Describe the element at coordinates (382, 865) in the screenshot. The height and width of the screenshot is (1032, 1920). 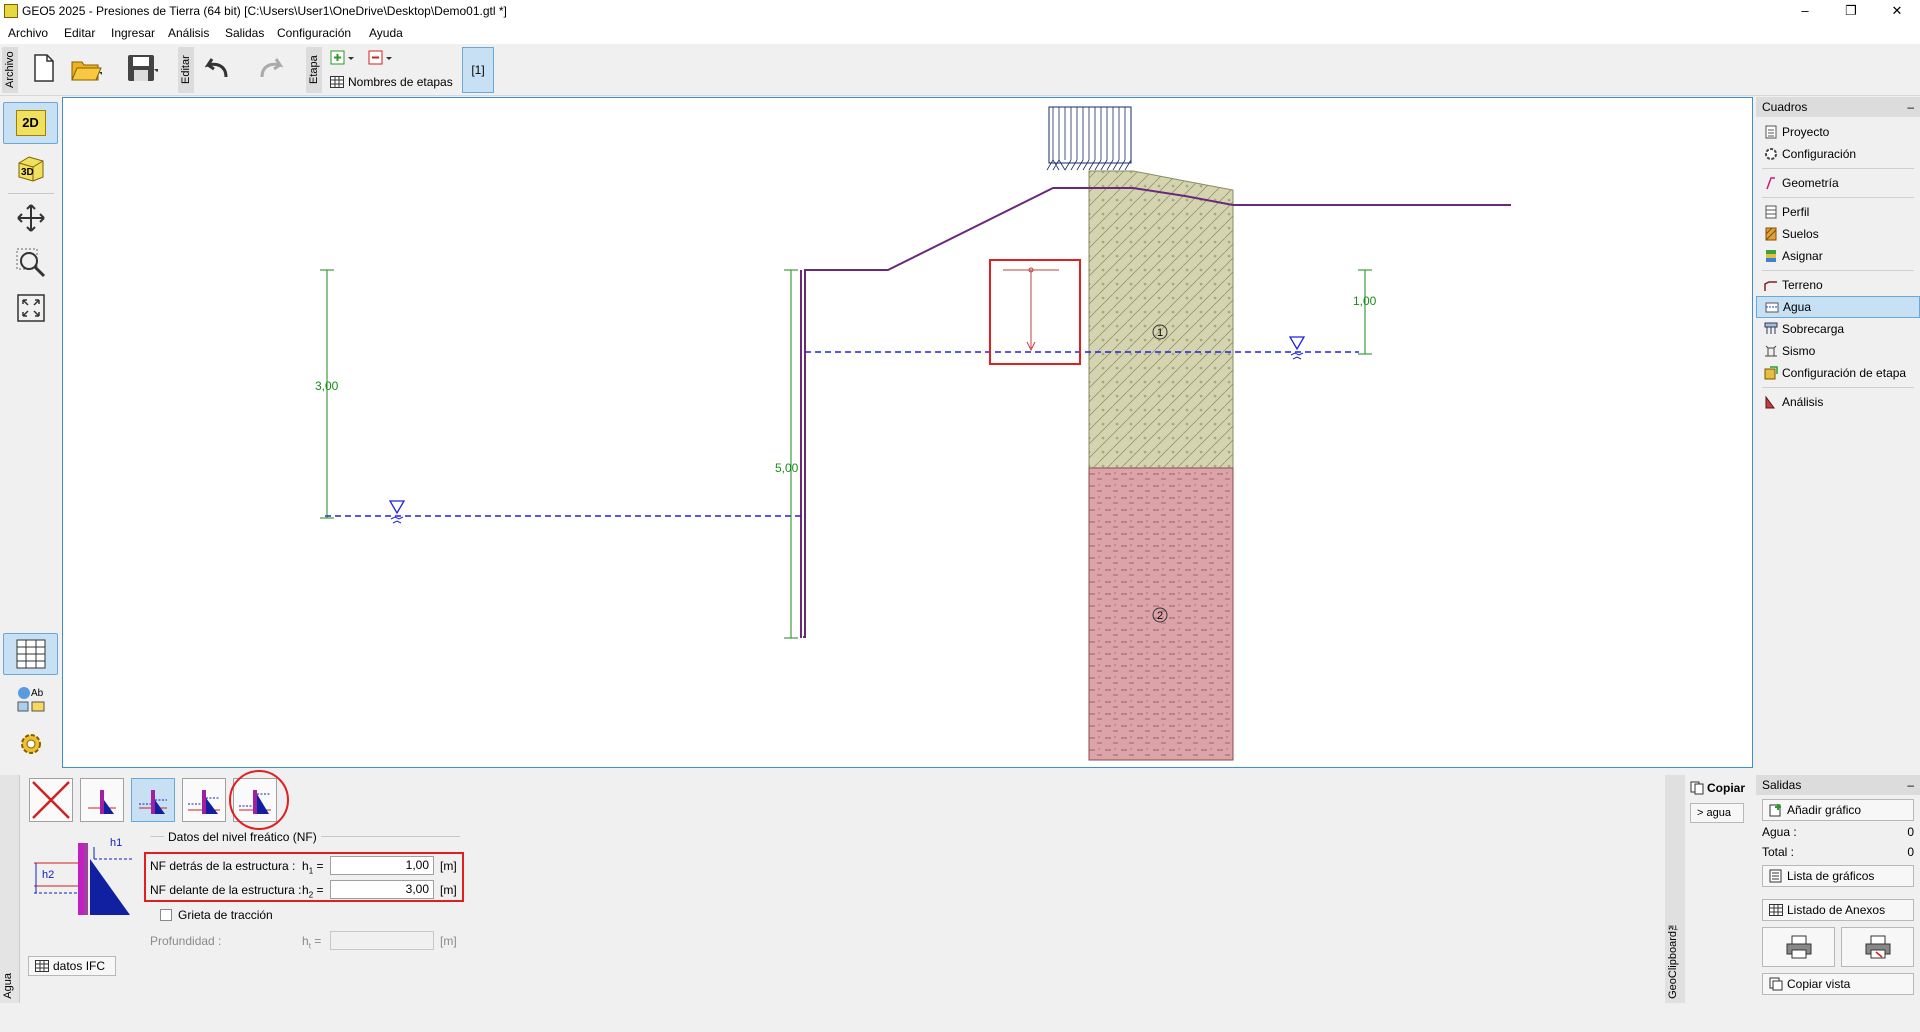
I see `h1-input: 1,00` at that location.